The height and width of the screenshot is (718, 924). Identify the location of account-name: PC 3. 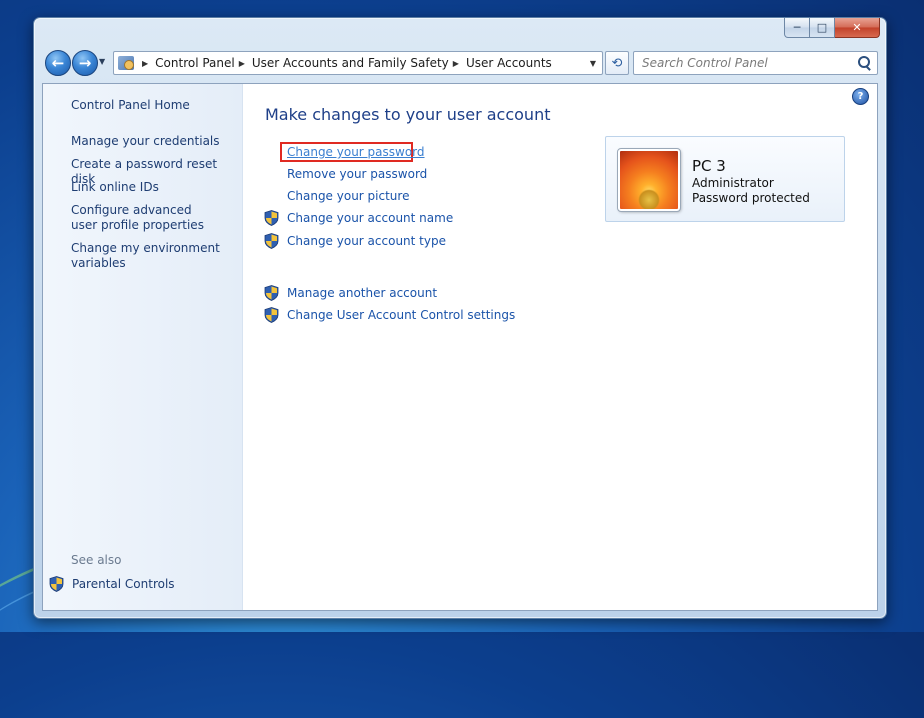
(709, 166).